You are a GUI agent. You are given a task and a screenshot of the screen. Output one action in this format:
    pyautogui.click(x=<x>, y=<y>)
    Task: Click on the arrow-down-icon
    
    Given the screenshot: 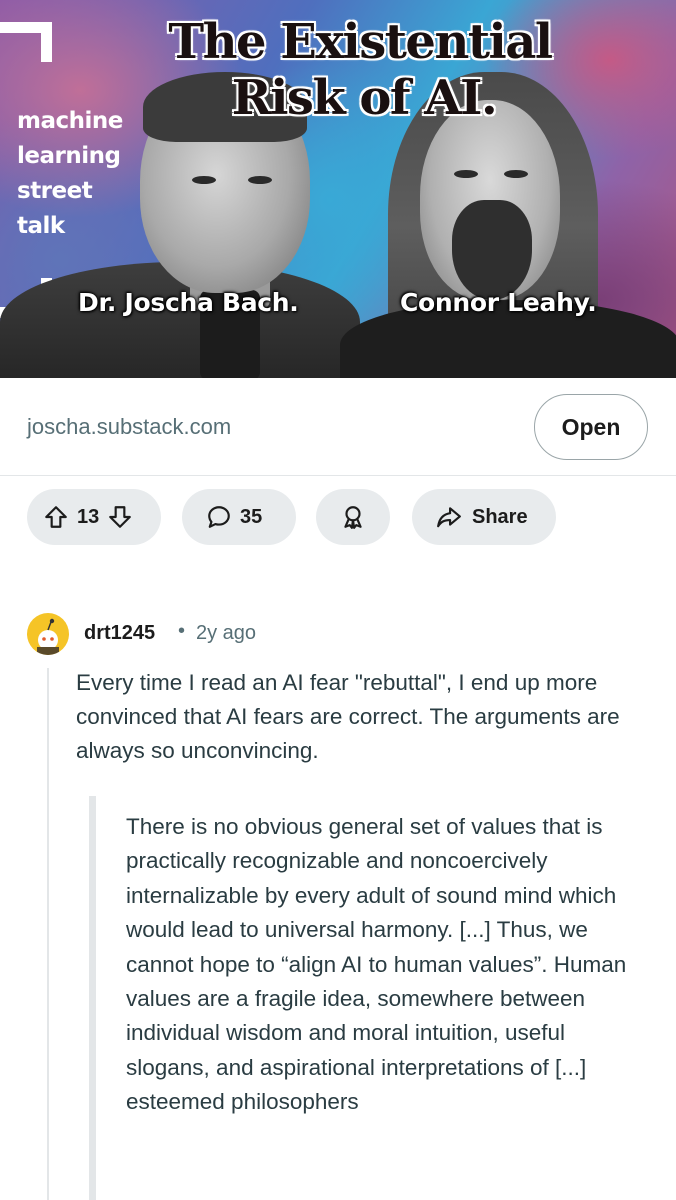 What is the action you would take?
    pyautogui.click(x=120, y=517)
    